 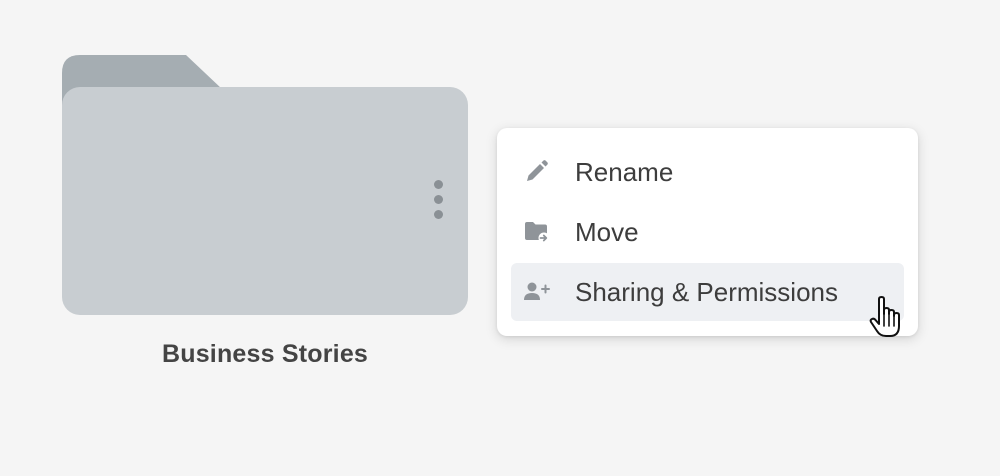 I want to click on menu-item-sharing-permissions: Sharing & Permissions, so click(x=707, y=292).